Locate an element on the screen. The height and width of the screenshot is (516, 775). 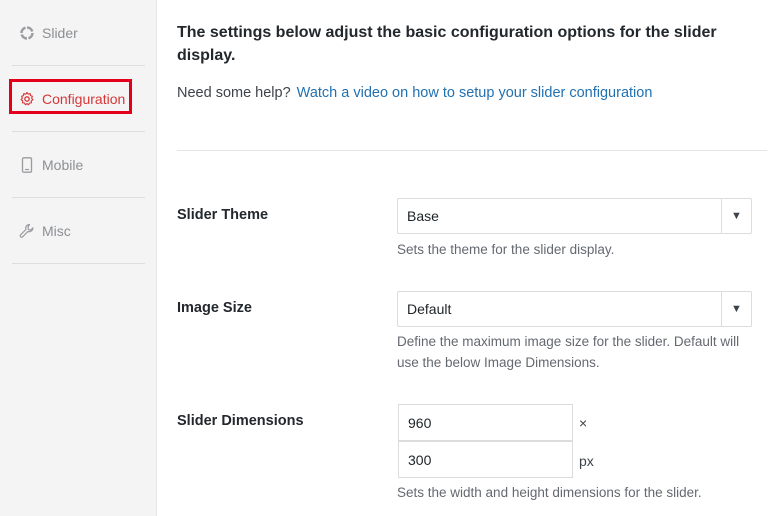
sidebar-item-mobile: Mobile is located at coordinates (78, 165).